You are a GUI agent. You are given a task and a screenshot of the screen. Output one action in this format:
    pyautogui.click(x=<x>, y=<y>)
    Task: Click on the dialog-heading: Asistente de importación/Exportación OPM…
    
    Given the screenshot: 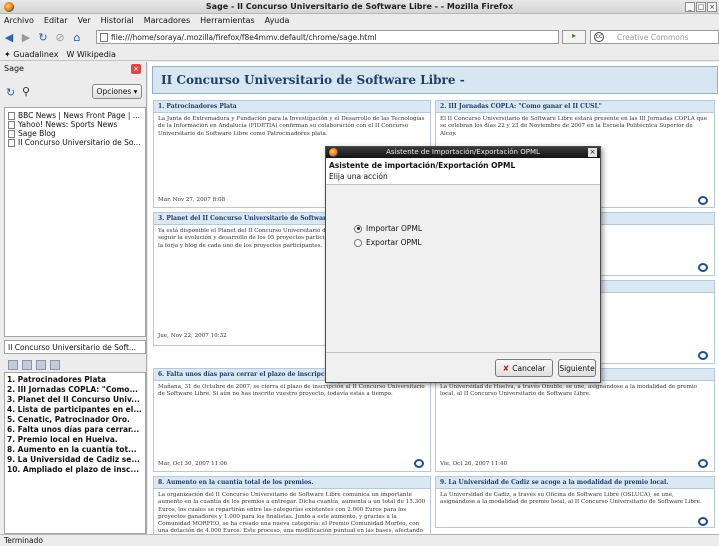 What is the action you would take?
    pyautogui.click(x=464, y=165)
    